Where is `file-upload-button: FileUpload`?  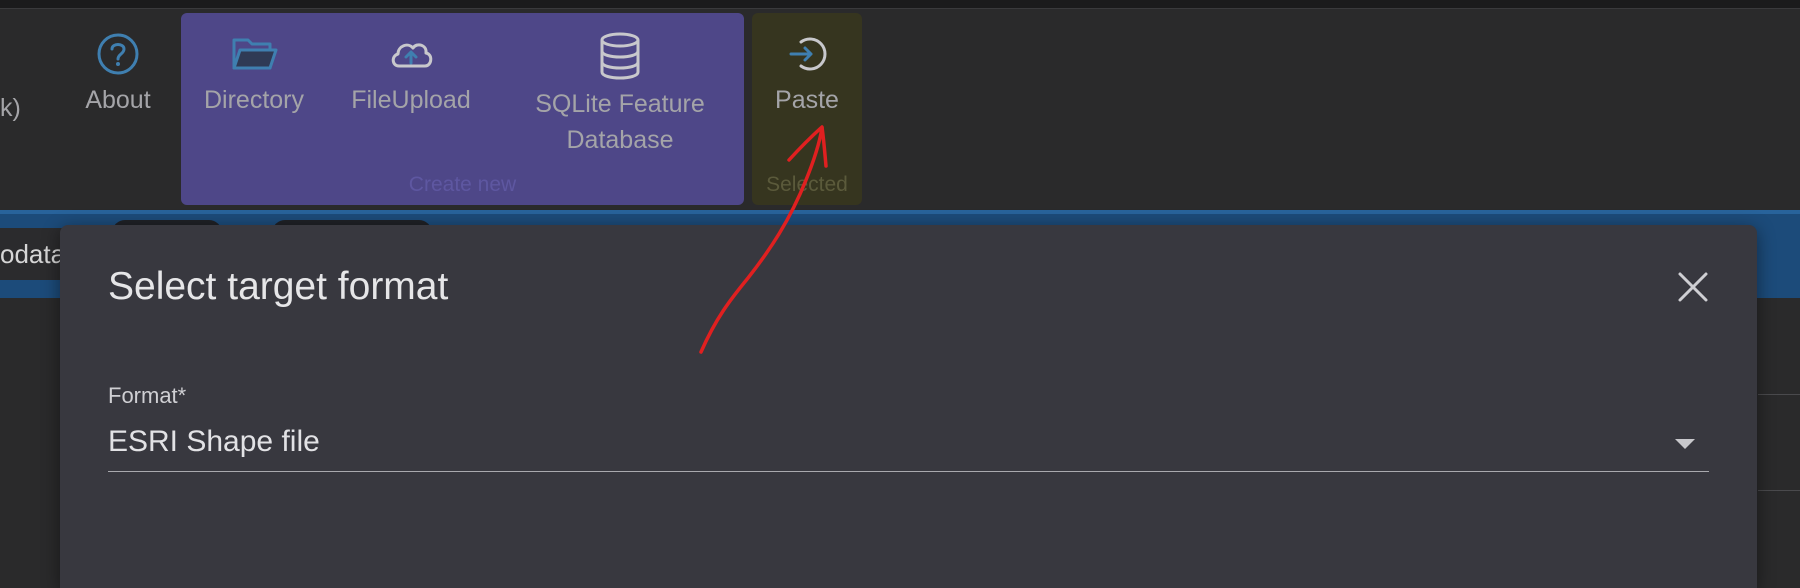 file-upload-button: FileUpload is located at coordinates (411, 75).